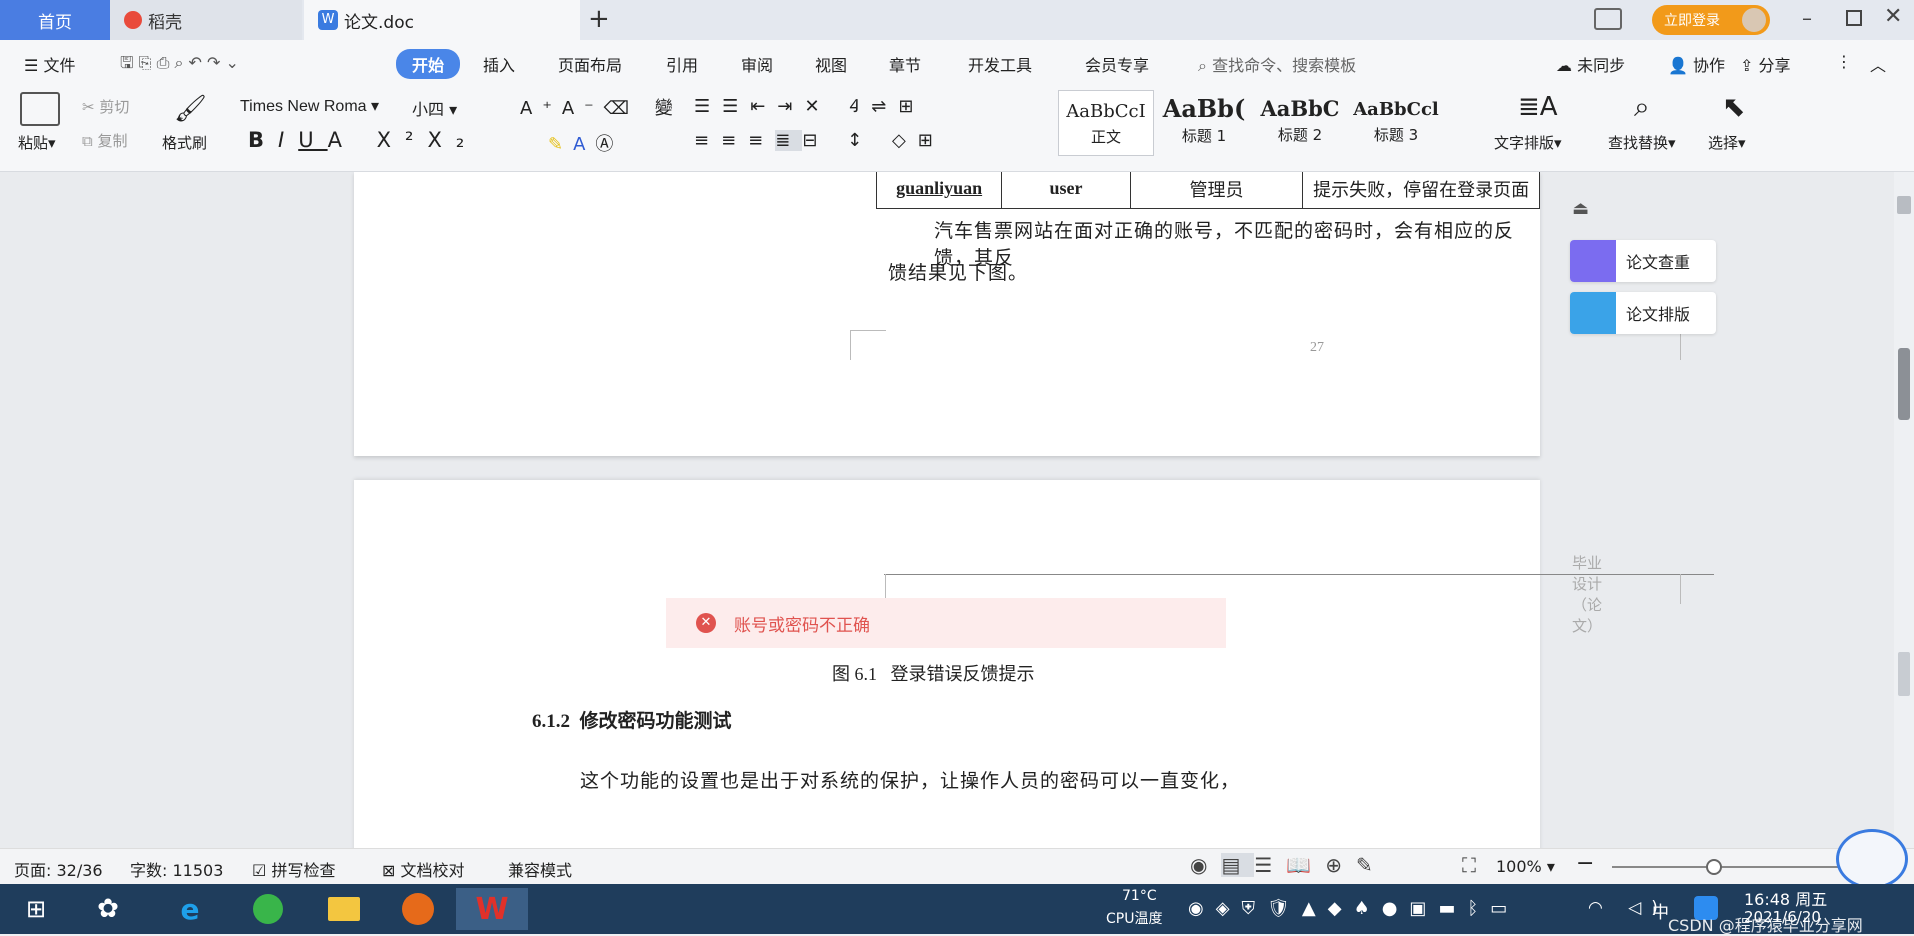 This screenshot has width=1914, height=936. What do you see at coordinates (1854, 18) in the screenshot?
I see `restore-icon` at bounding box center [1854, 18].